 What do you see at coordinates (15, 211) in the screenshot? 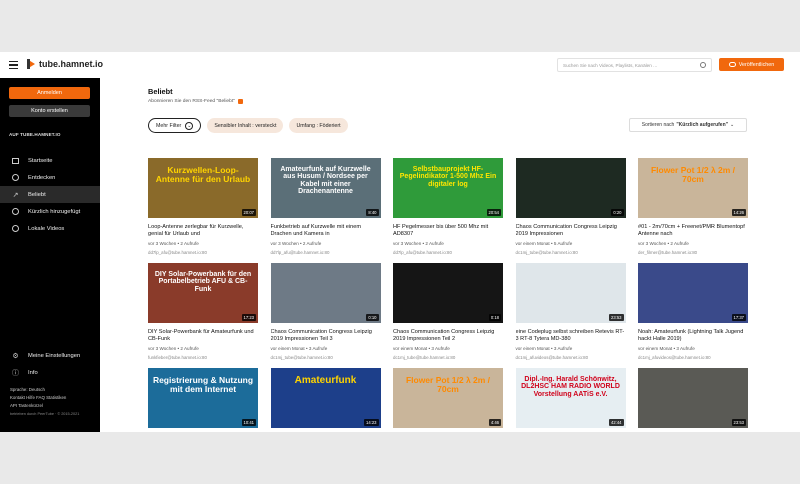
I see `recent-icon` at bounding box center [15, 211].